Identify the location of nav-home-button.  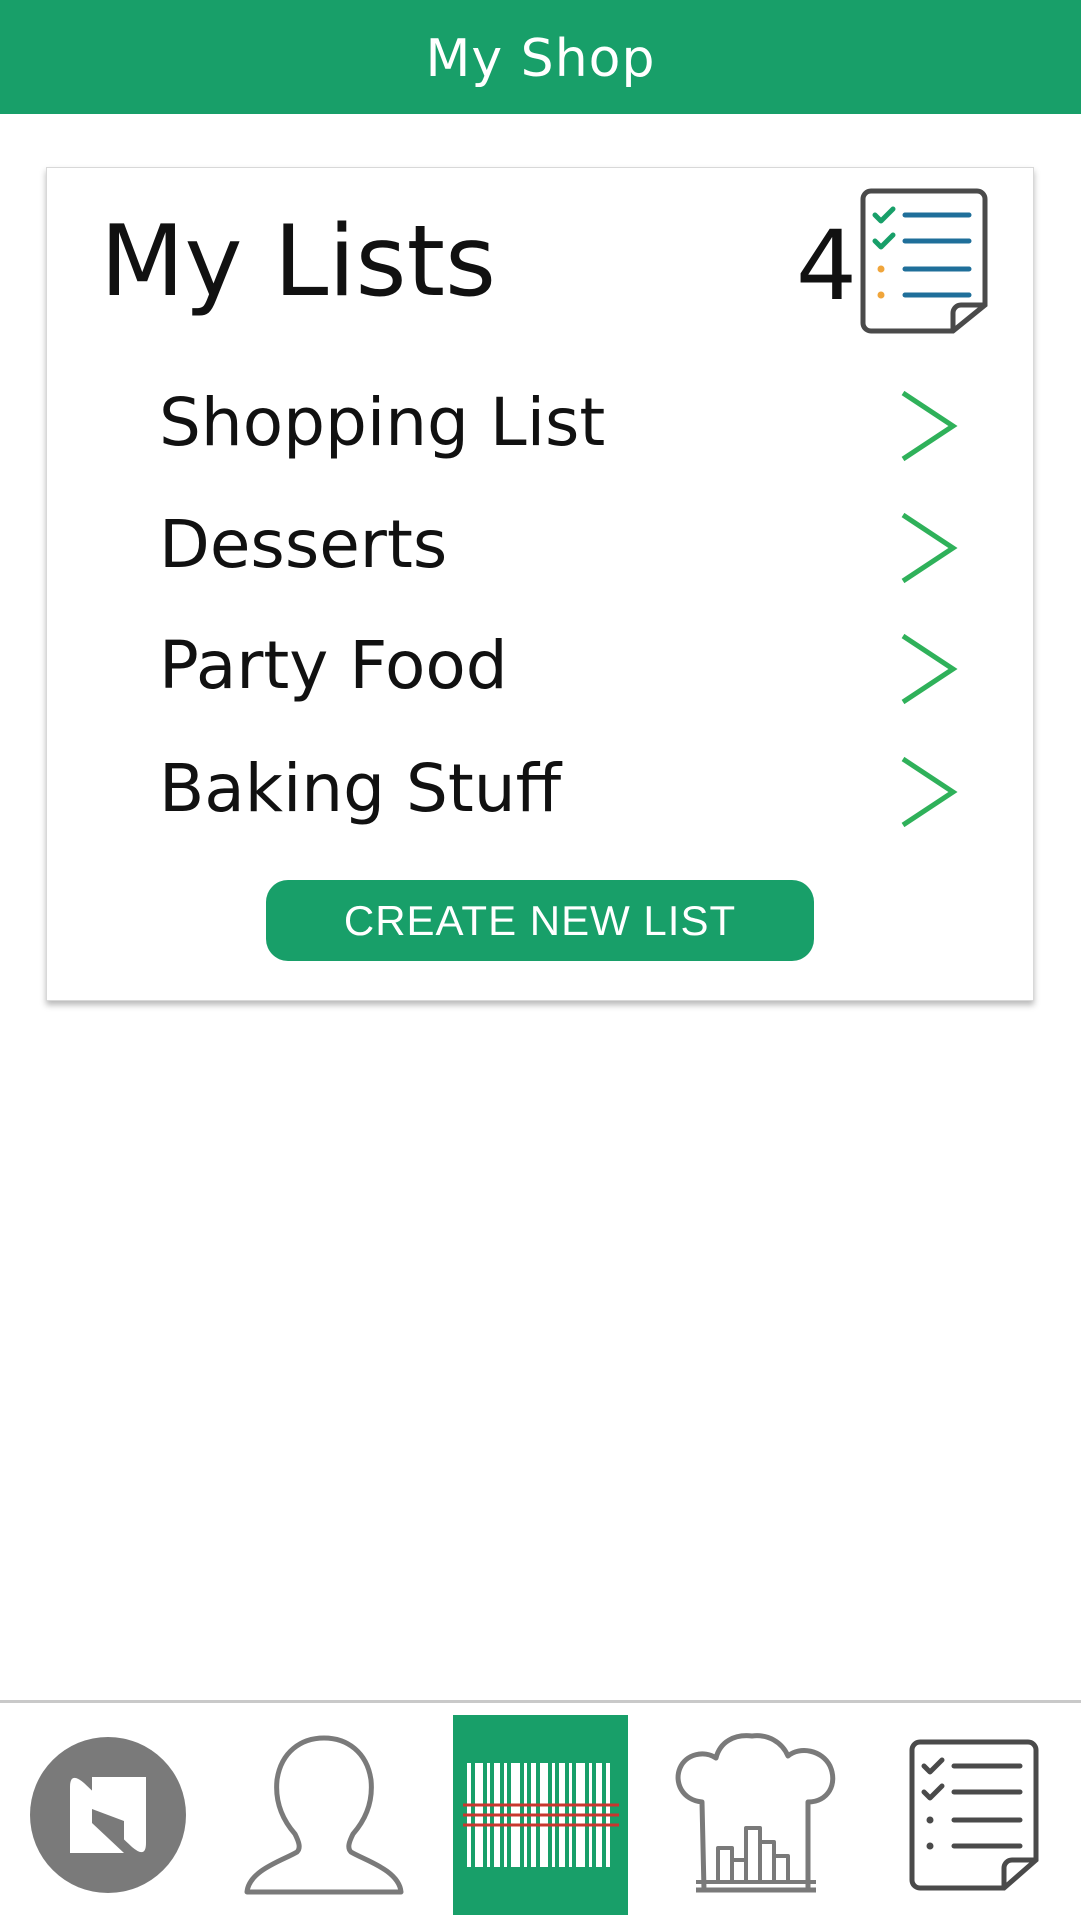
(108, 1815).